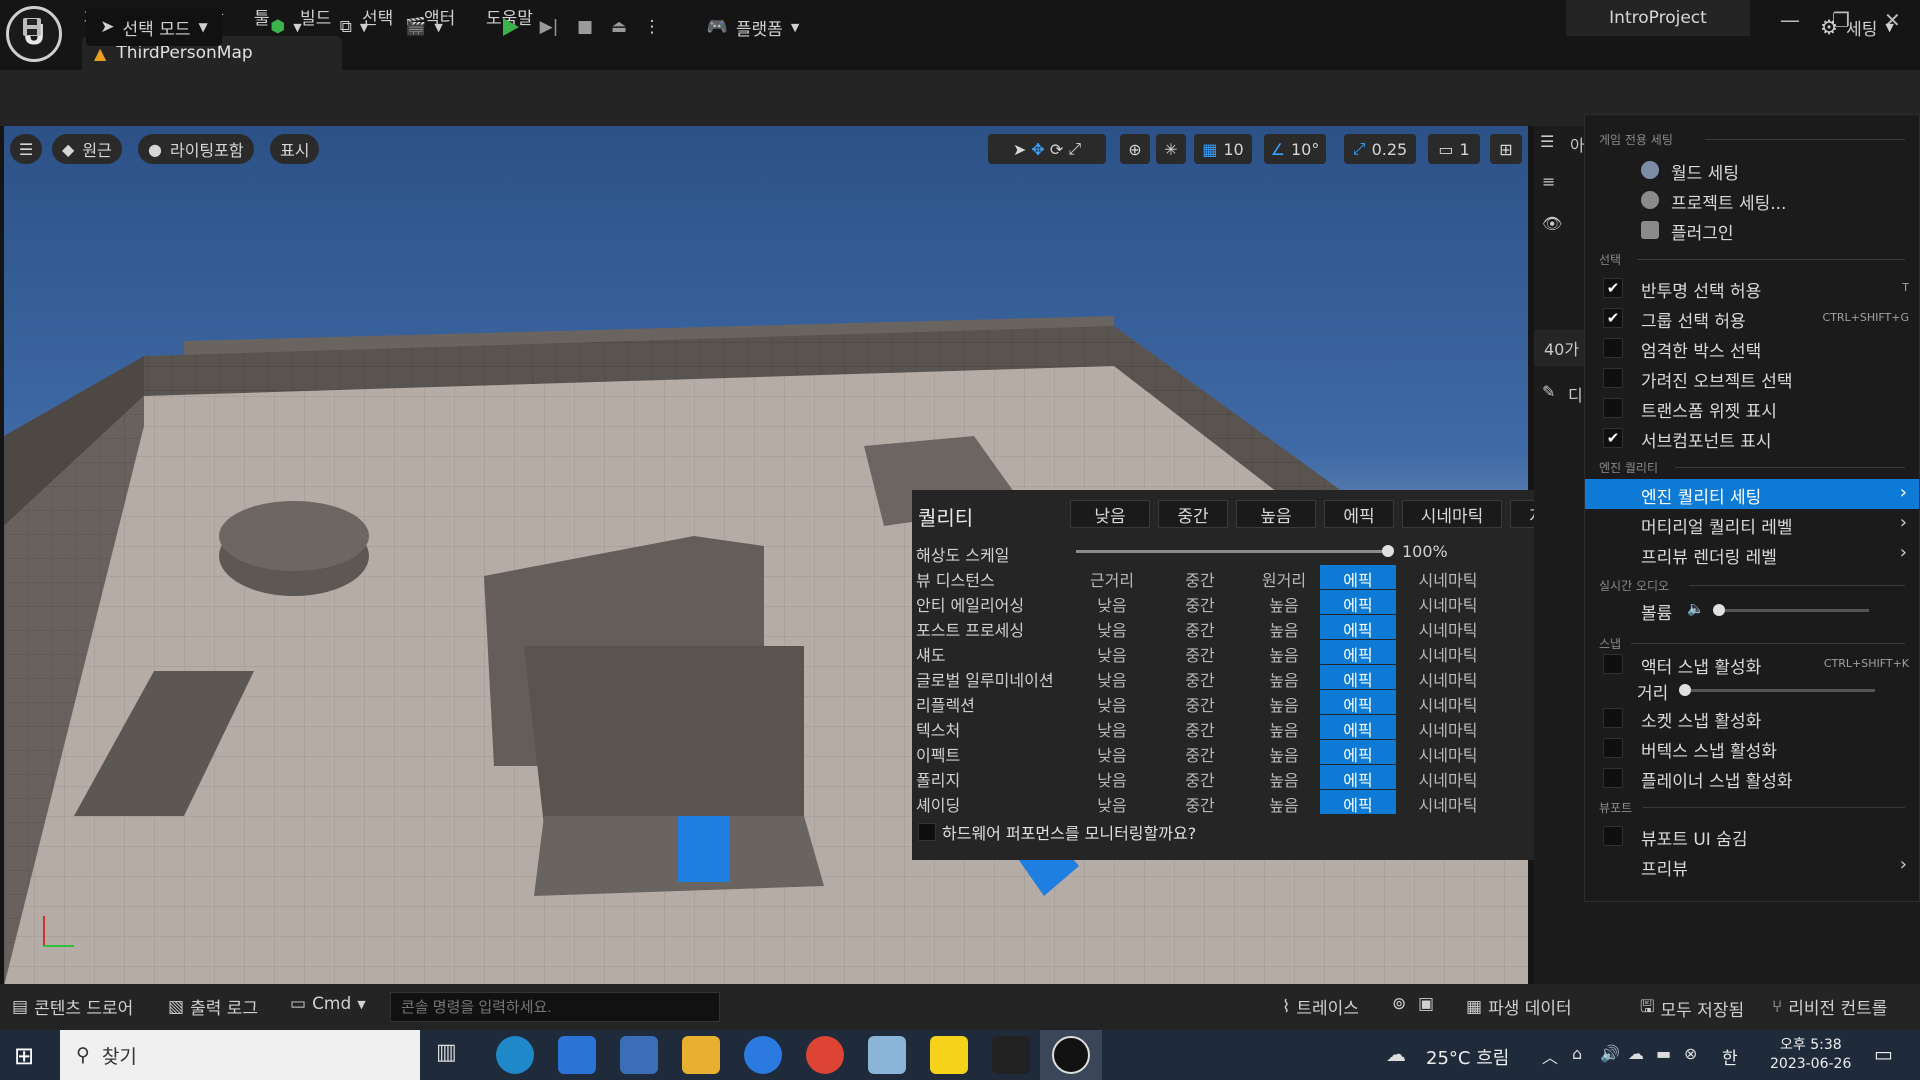 This screenshot has height=1080, width=1920. Describe the element at coordinates (295, 149) in the screenshot. I see `show-button: 표시` at that location.